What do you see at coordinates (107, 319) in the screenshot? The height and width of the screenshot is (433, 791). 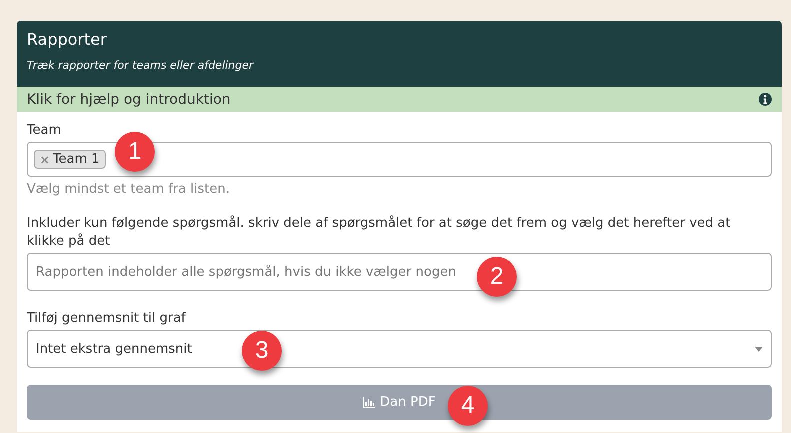 I see `field-label: Tilføj gennemsnit til graf` at bounding box center [107, 319].